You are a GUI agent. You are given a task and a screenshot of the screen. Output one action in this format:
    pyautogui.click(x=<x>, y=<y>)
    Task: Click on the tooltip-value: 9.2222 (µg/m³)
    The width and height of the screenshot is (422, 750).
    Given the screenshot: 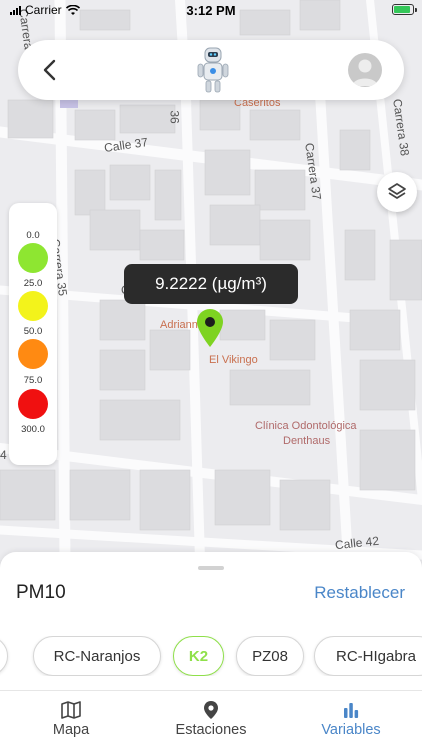 What is the action you would take?
    pyautogui.click(x=211, y=283)
    